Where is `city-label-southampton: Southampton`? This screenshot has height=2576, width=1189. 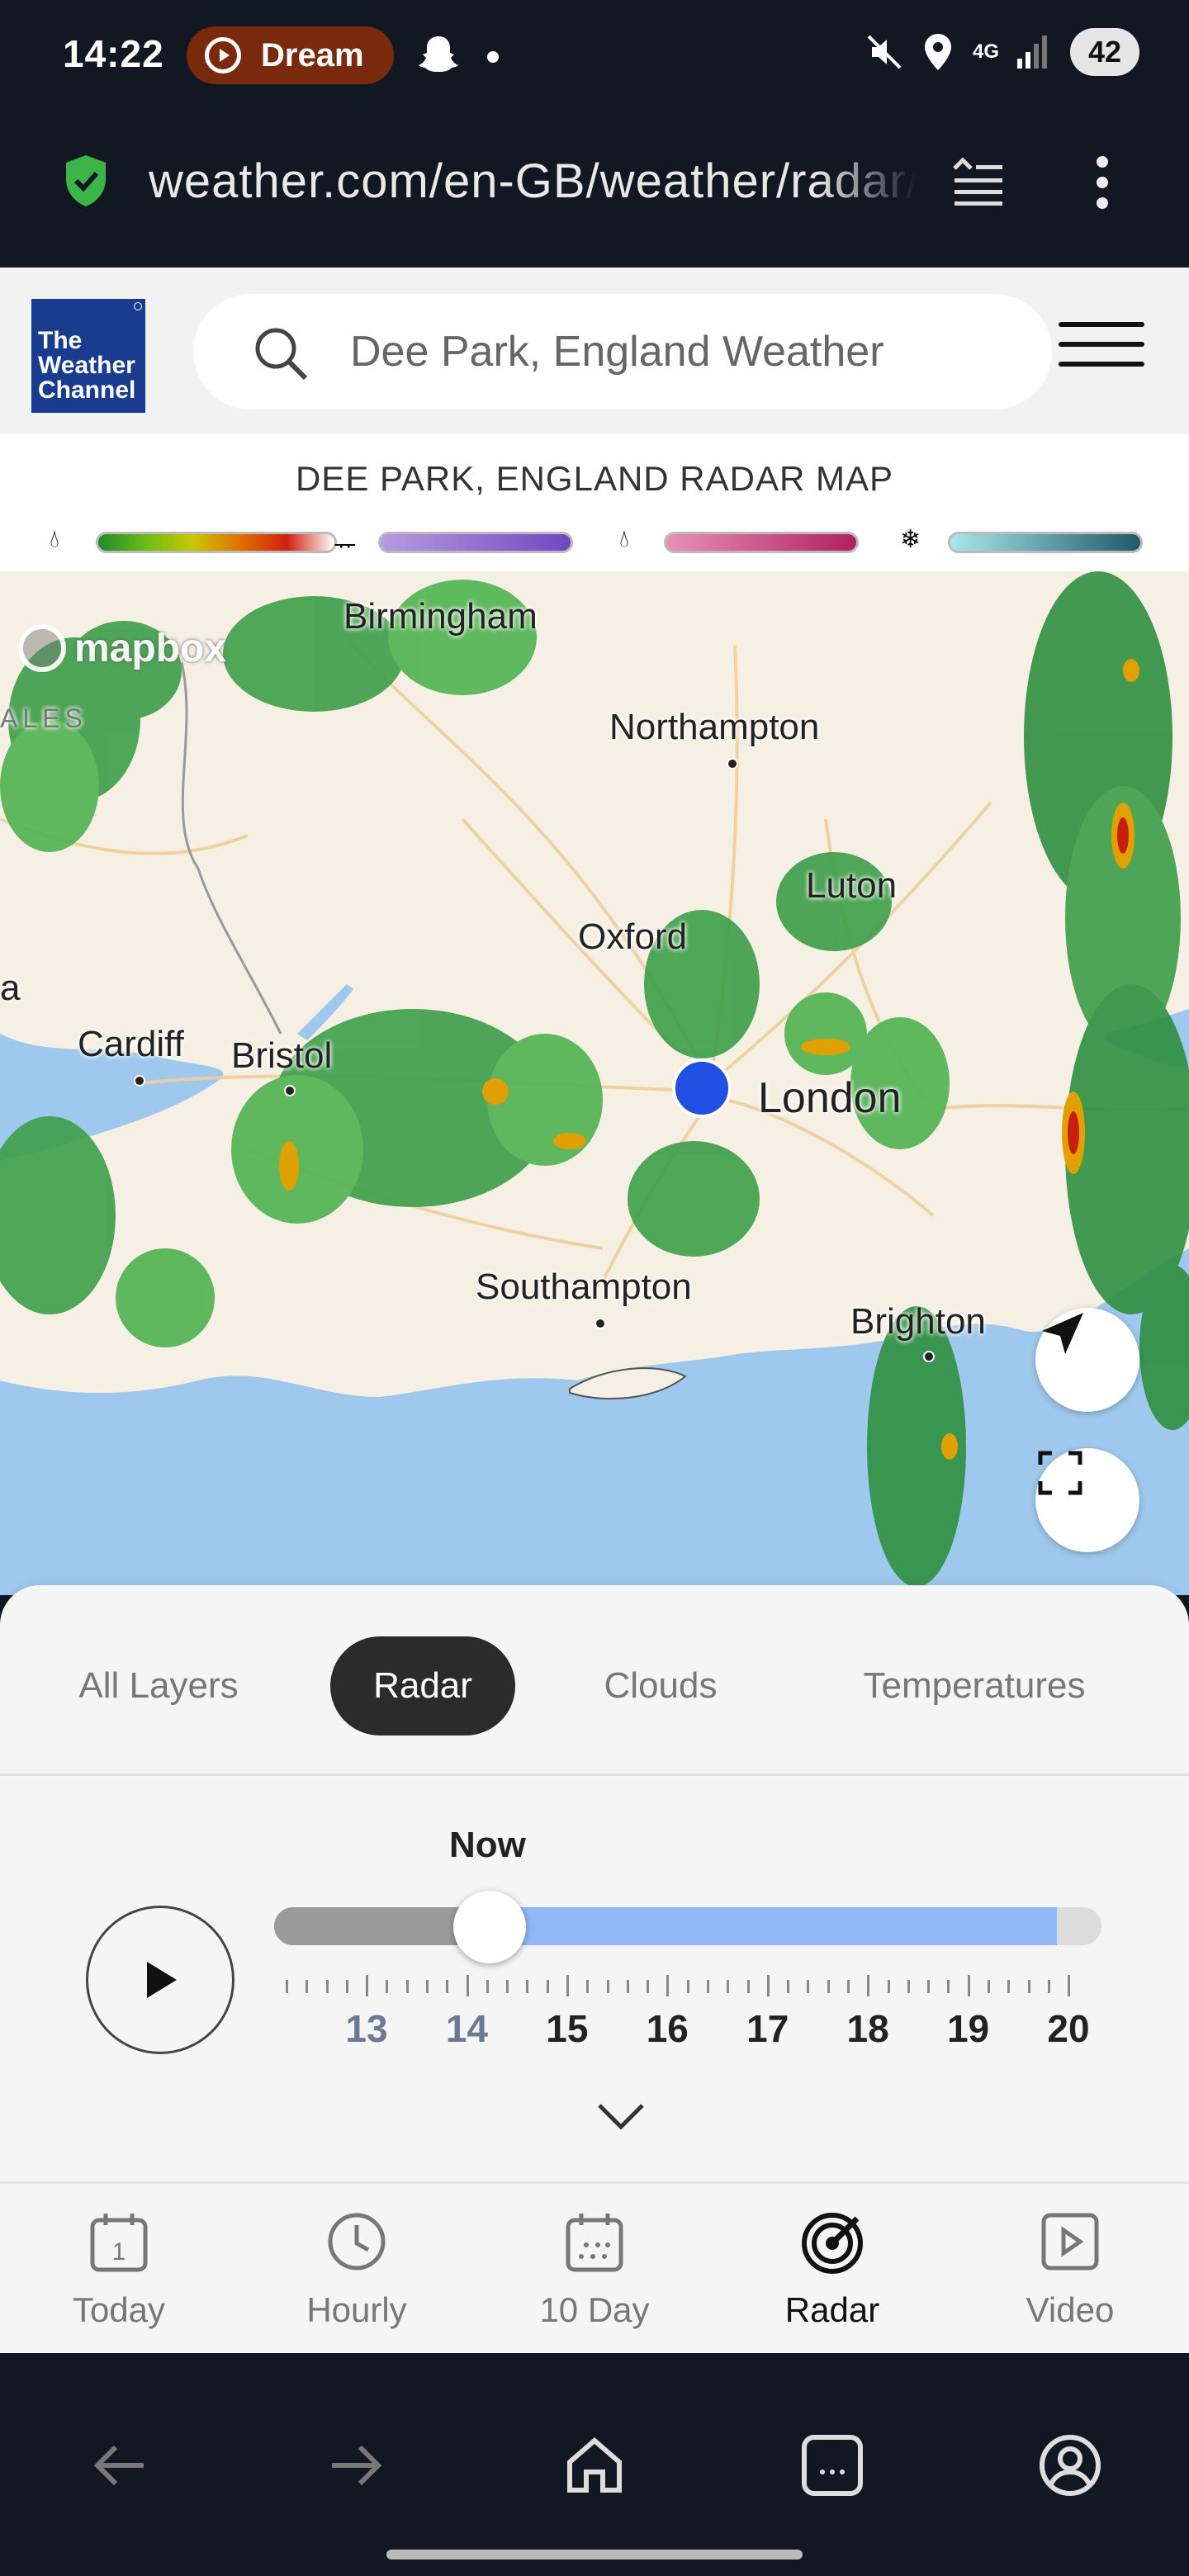
city-label-southampton: Southampton is located at coordinates (584, 1287).